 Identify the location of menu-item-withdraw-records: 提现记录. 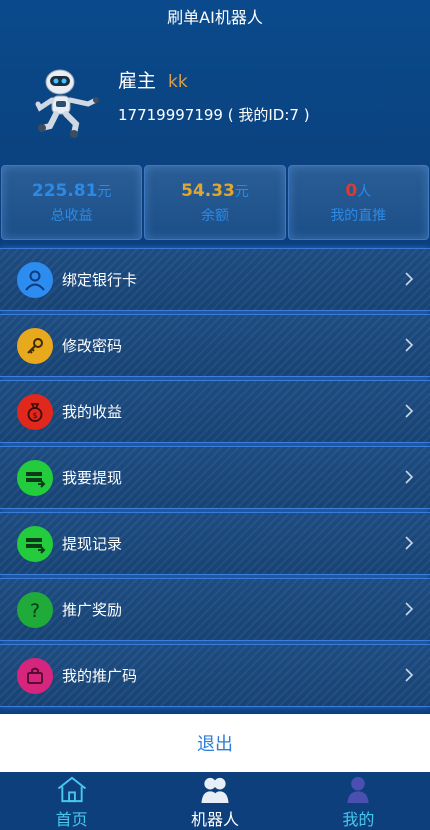
(215, 543).